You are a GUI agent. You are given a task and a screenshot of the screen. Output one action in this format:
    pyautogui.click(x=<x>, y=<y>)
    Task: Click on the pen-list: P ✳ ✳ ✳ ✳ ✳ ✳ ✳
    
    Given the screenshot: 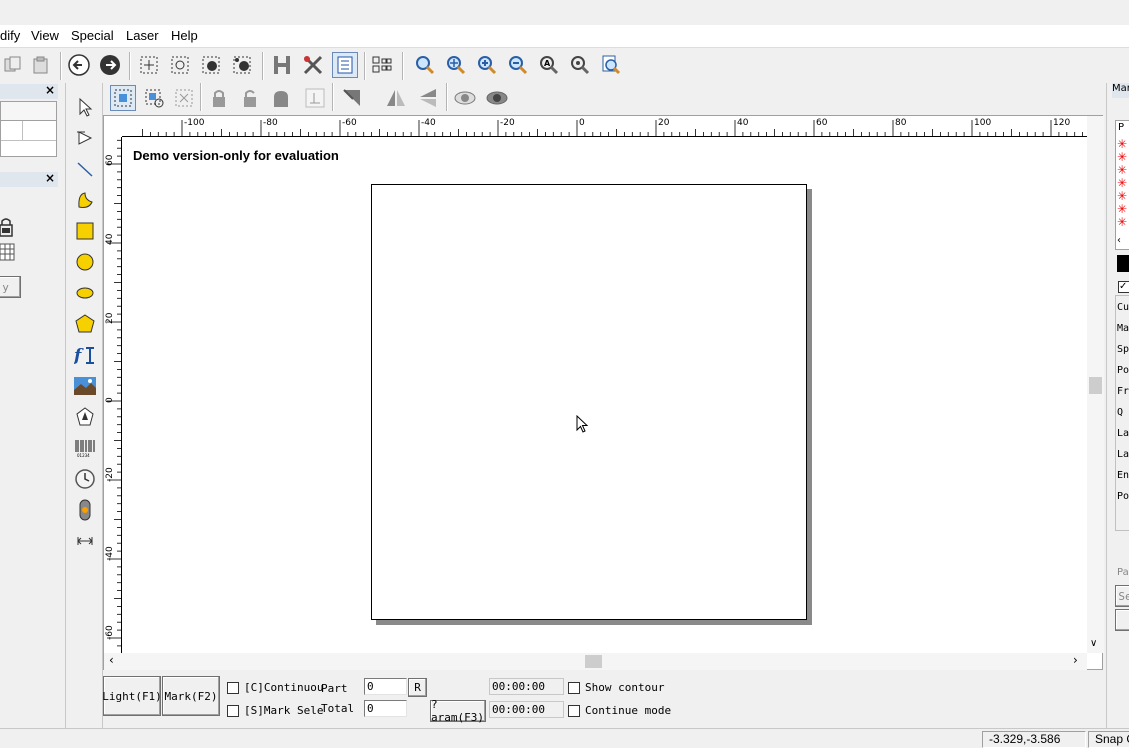 What is the action you would take?
    pyautogui.click(x=1122, y=185)
    